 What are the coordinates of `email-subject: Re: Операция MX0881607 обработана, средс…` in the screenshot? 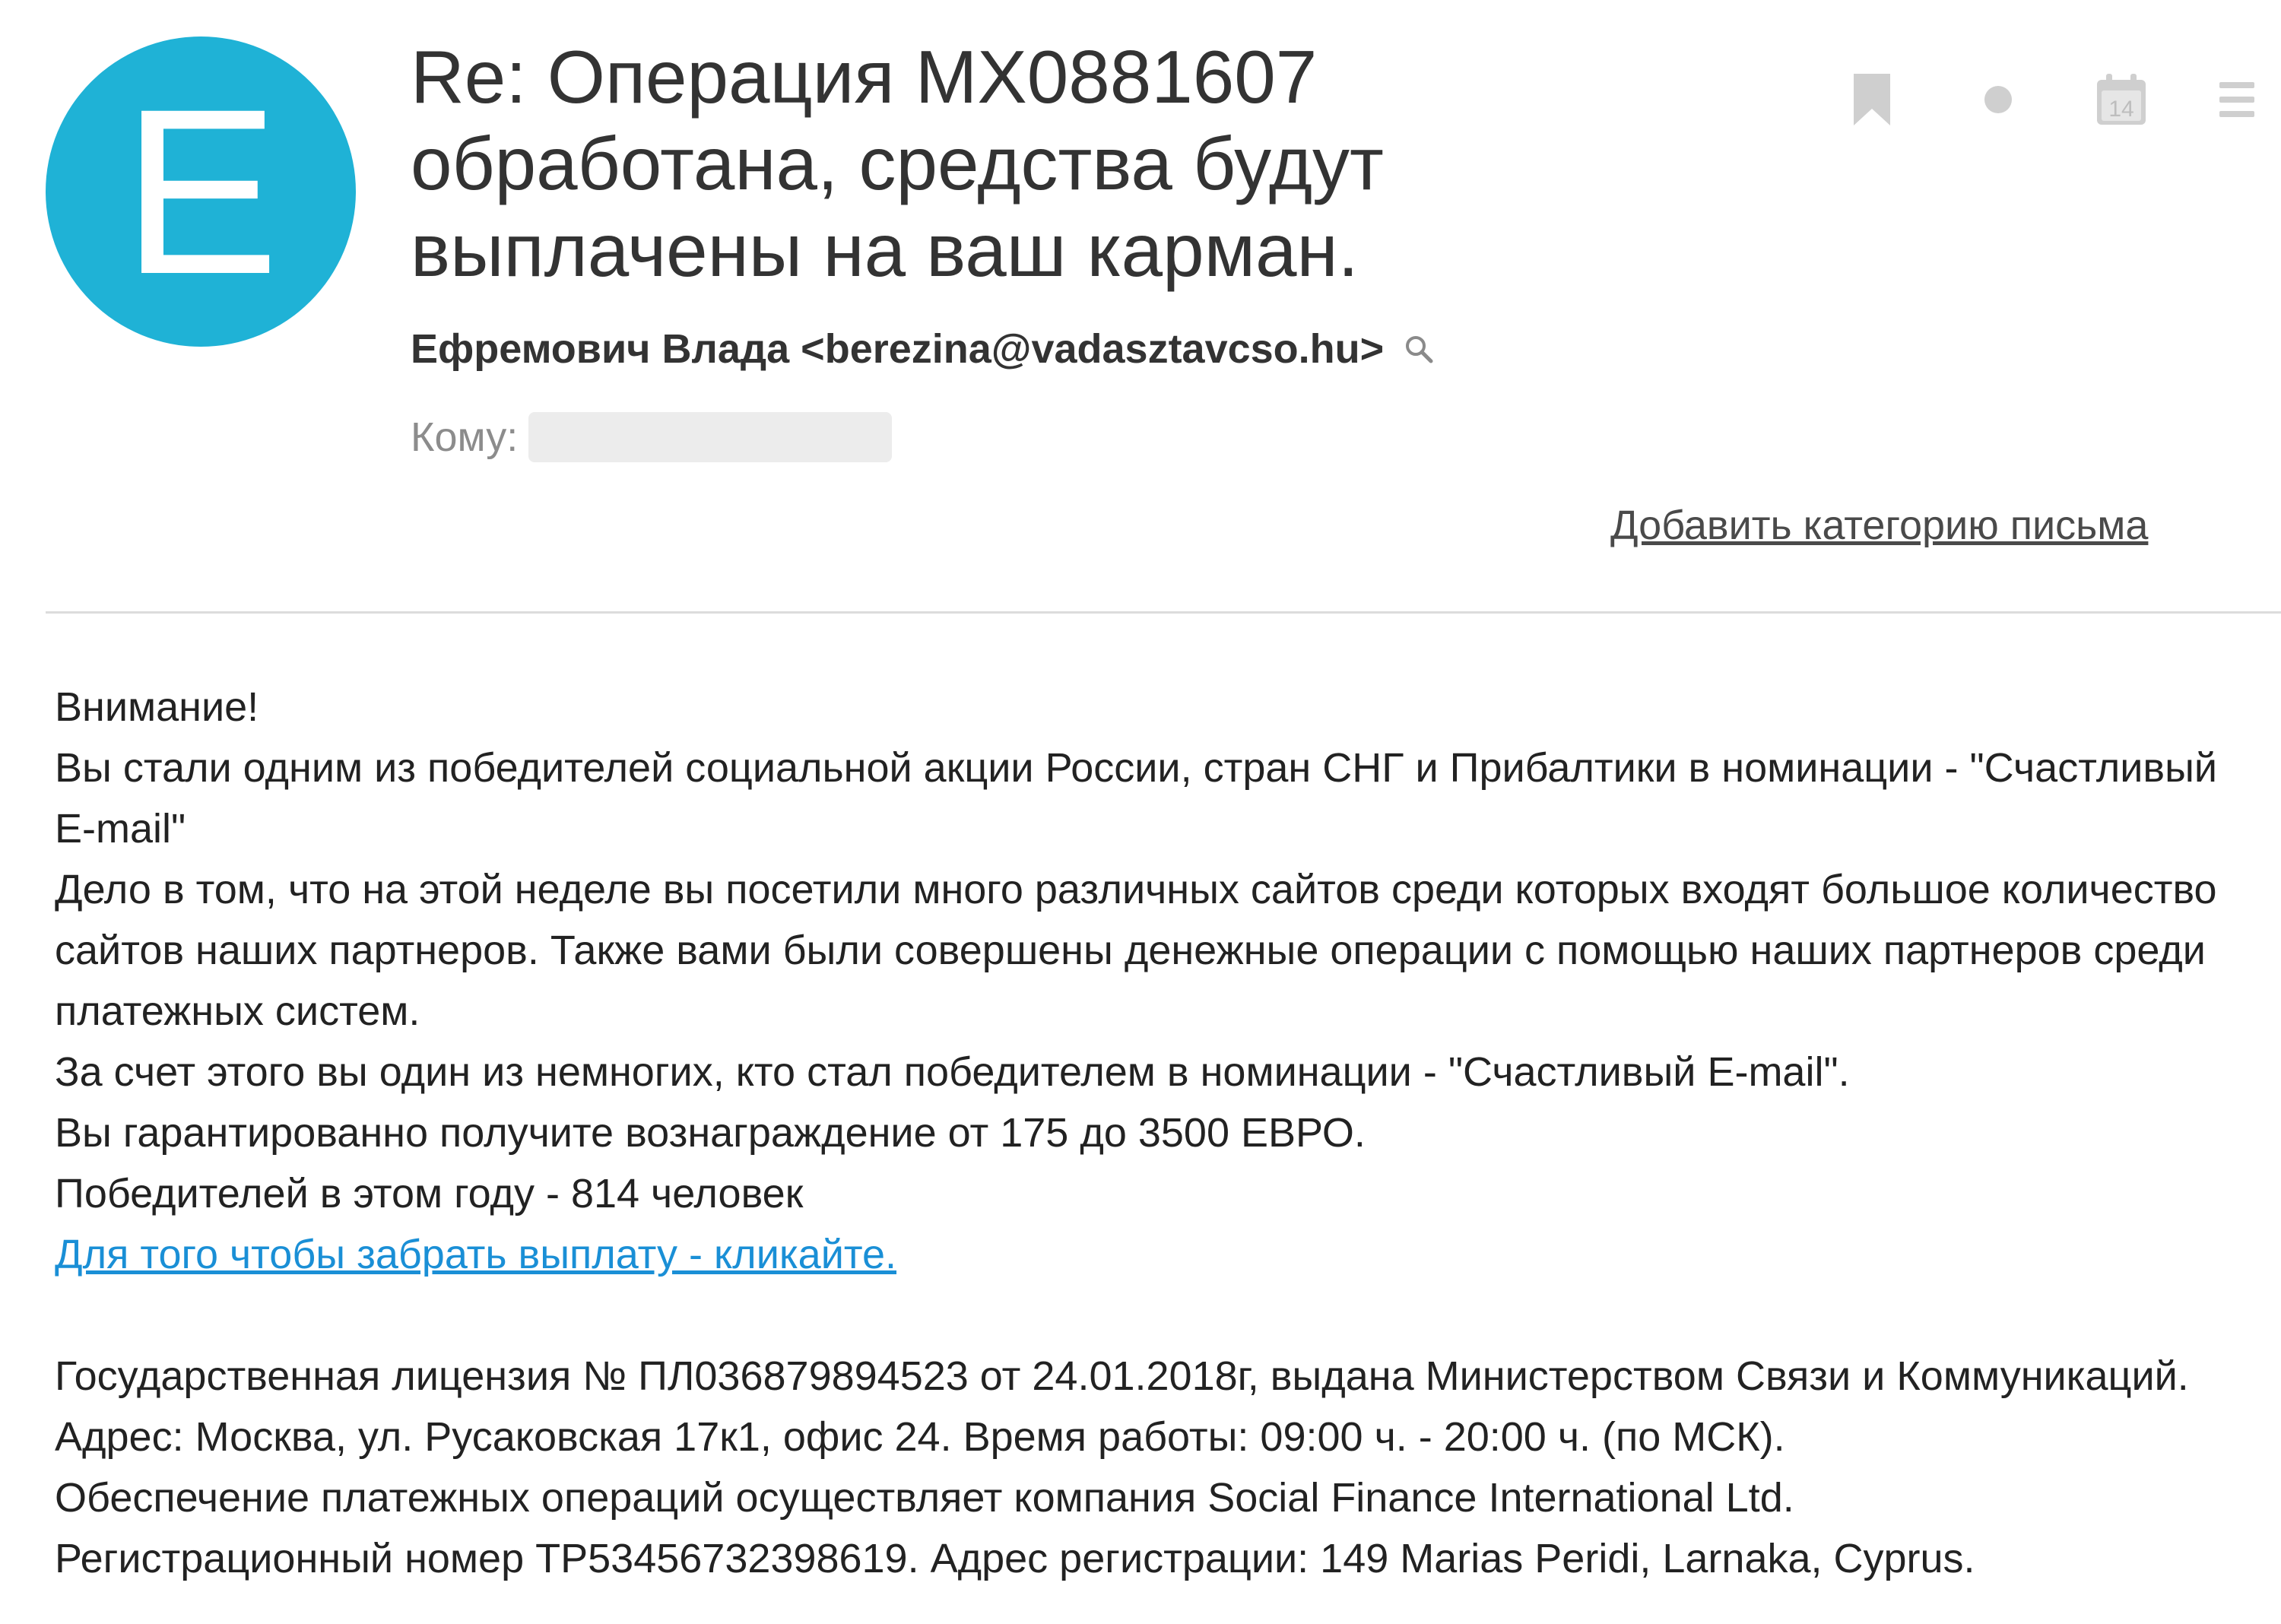 It's located at (897, 163).